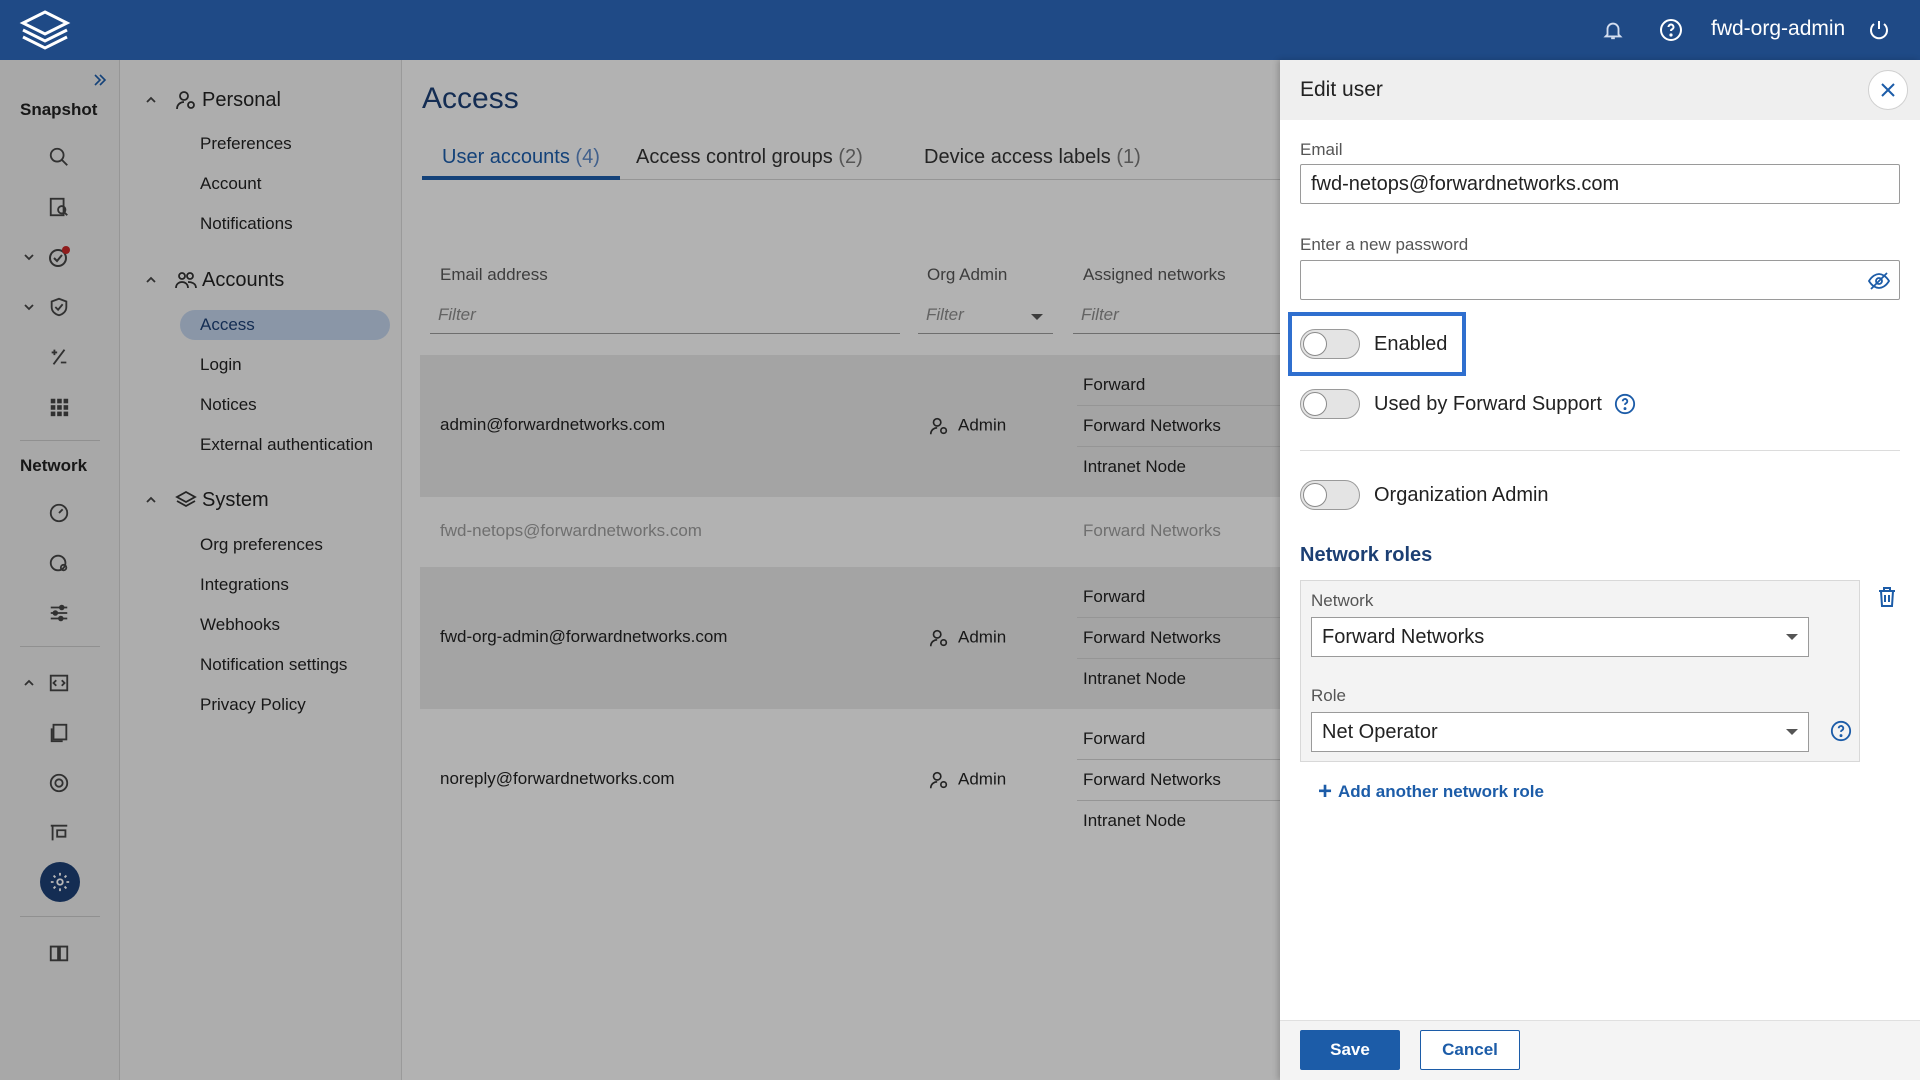  What do you see at coordinates (1350, 1050) in the screenshot?
I see `save-button: Save` at bounding box center [1350, 1050].